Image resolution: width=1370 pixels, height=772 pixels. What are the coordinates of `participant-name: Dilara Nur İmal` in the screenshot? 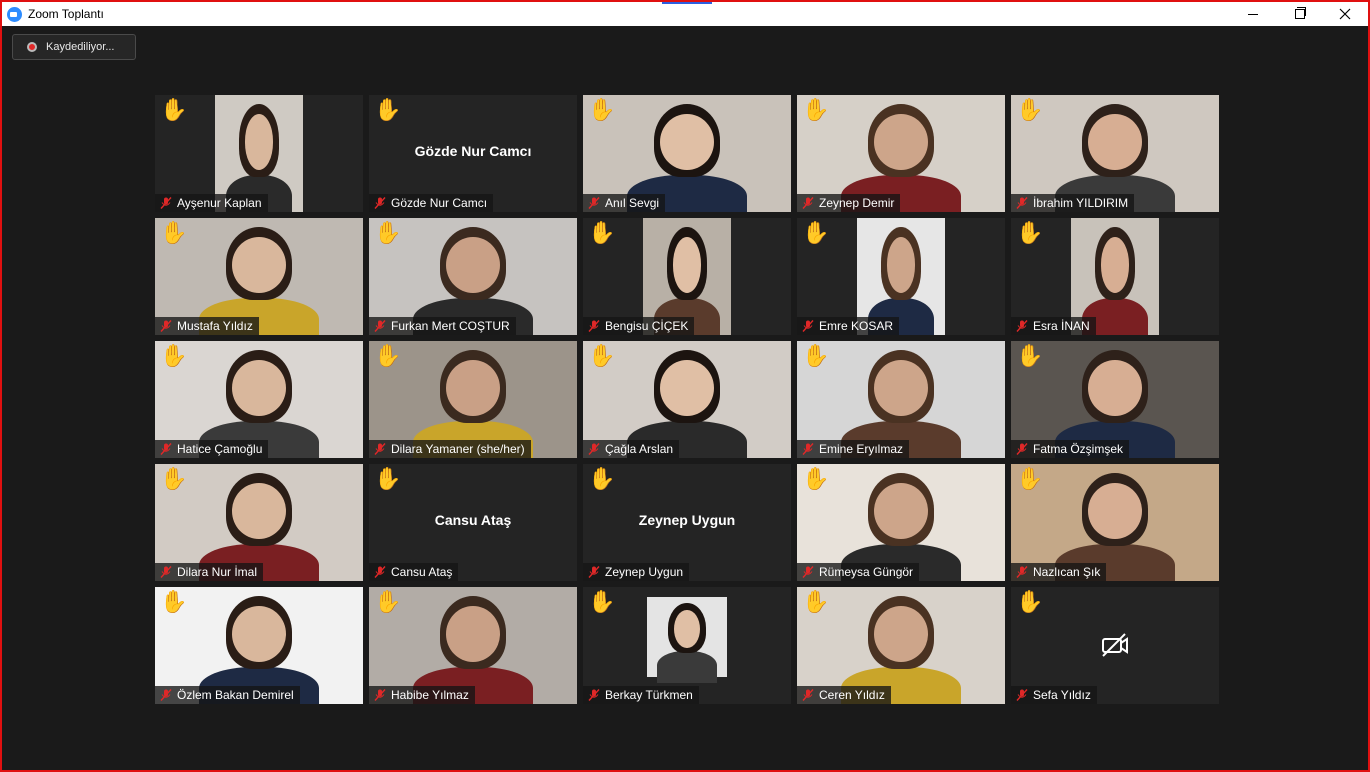 It's located at (217, 572).